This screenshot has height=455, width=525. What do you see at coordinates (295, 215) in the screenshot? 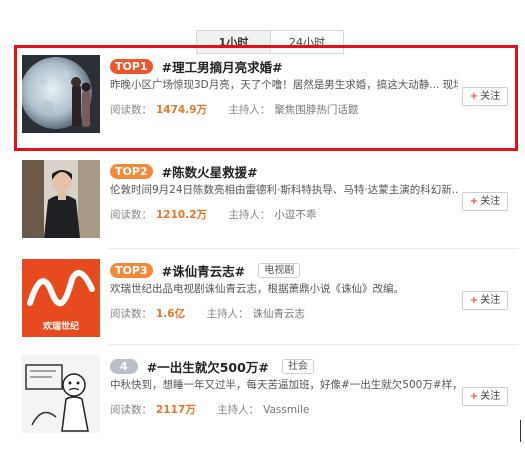
I see `host-name-link: 小逗不乖` at bounding box center [295, 215].